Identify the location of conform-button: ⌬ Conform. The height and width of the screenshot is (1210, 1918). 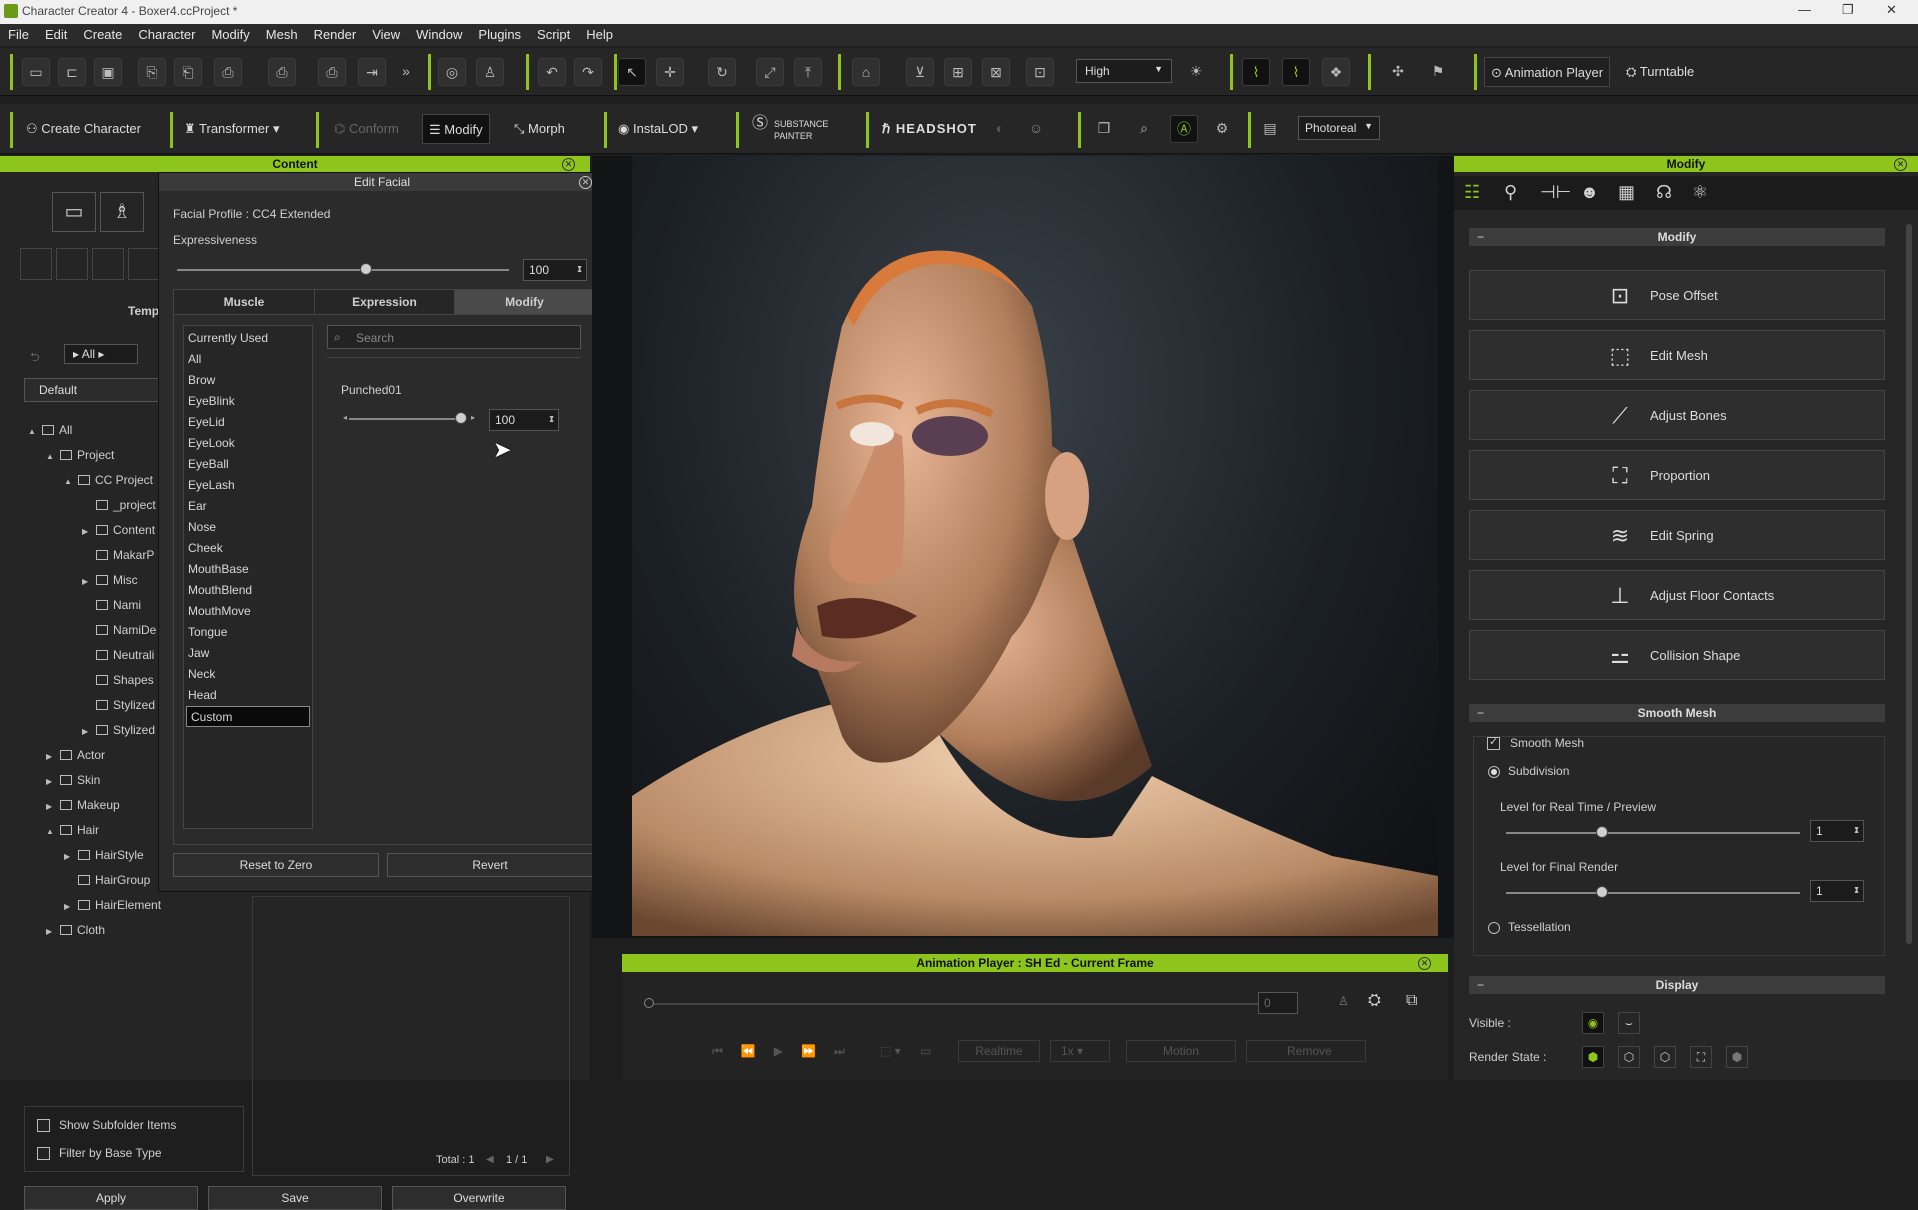
(366, 129).